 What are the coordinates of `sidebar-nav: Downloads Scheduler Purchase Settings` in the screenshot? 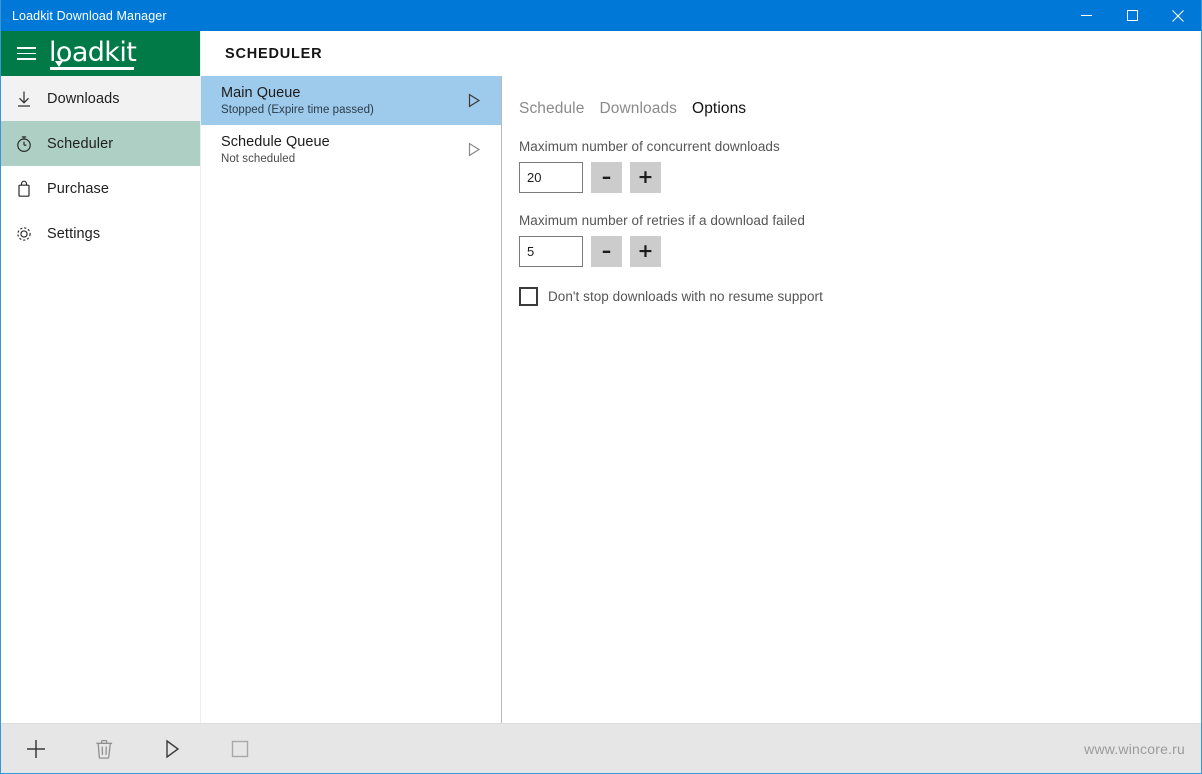 It's located at (100, 166).